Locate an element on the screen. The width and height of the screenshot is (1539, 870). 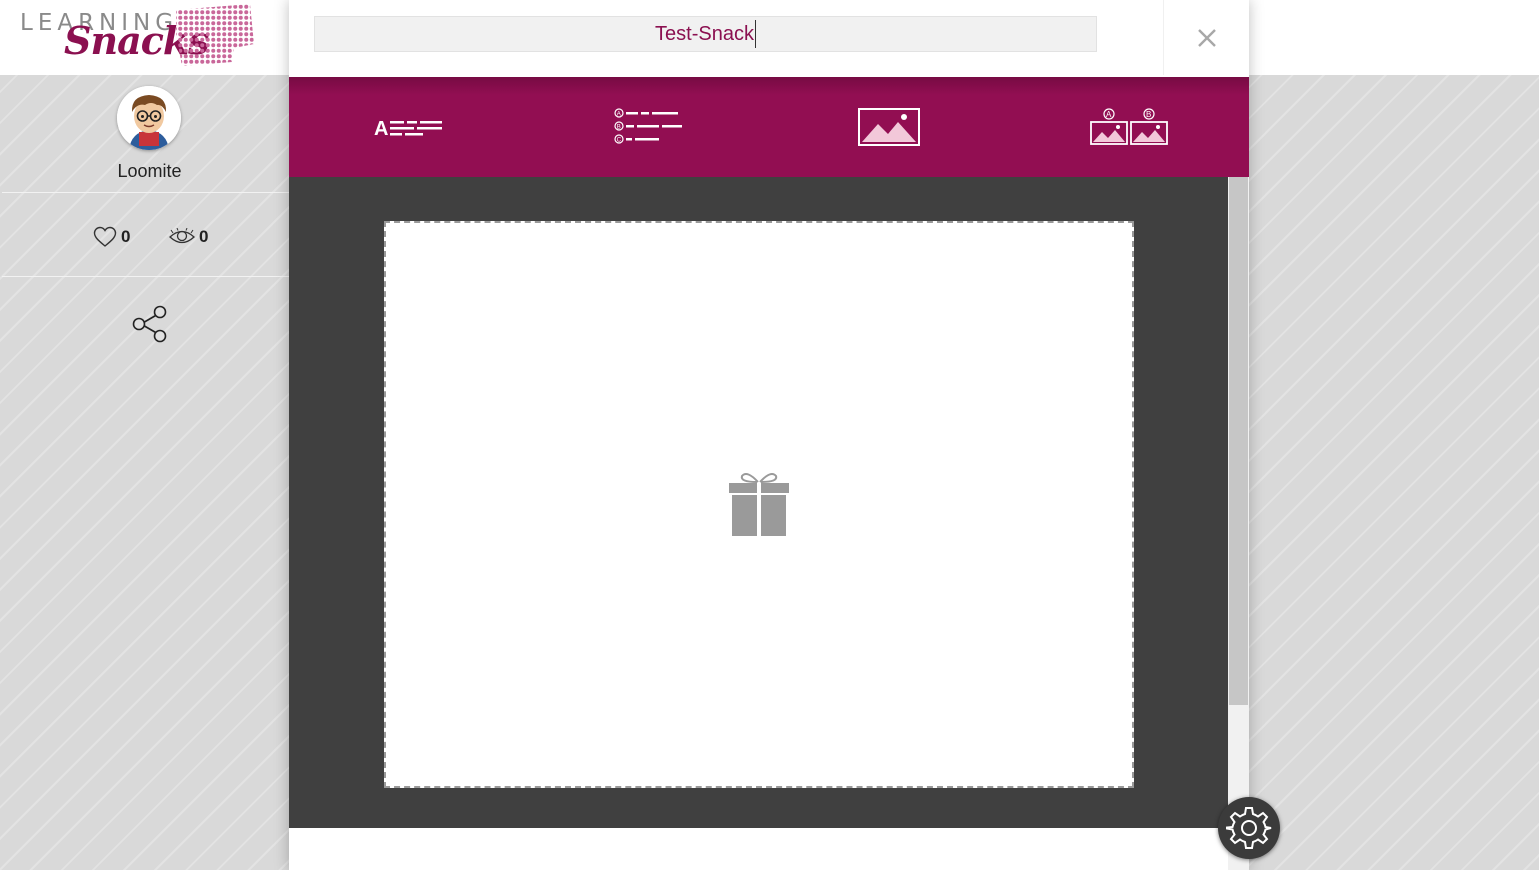
tool-text-question: A is located at coordinates (409, 127).